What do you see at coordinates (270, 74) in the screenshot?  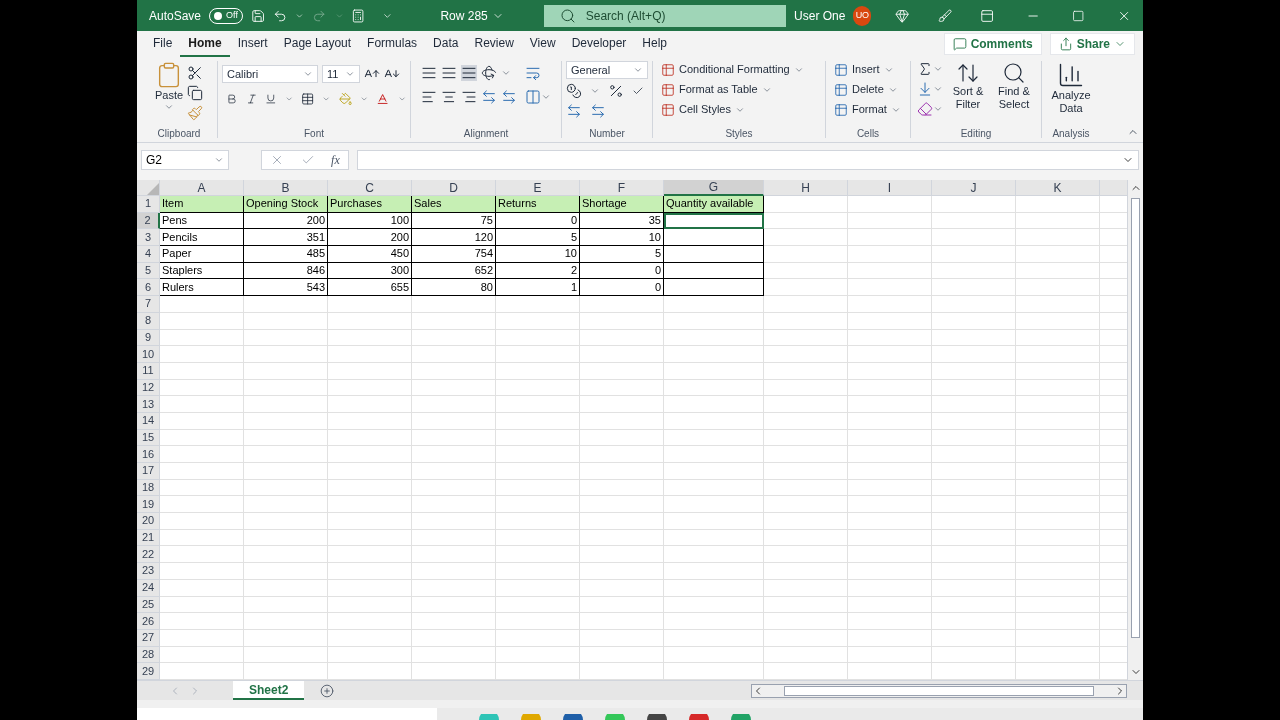 I see `font-name-field: Calibri` at bounding box center [270, 74].